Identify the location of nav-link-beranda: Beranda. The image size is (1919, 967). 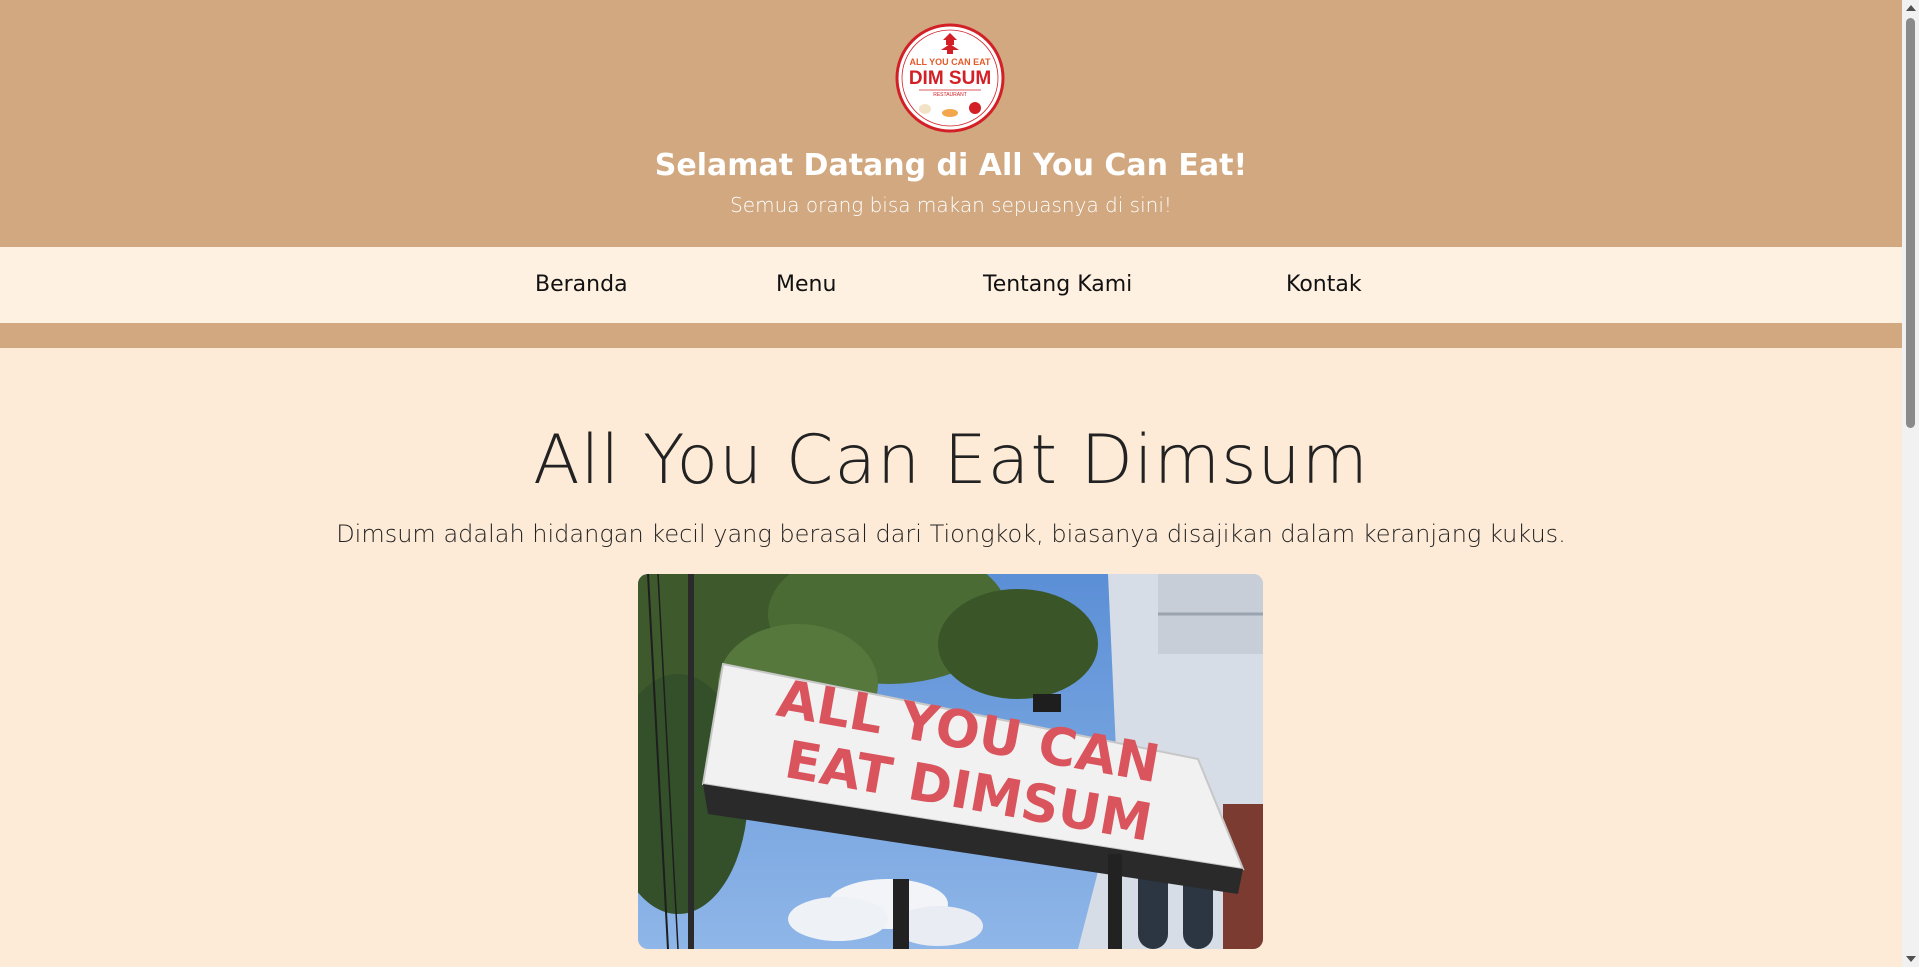
(581, 285).